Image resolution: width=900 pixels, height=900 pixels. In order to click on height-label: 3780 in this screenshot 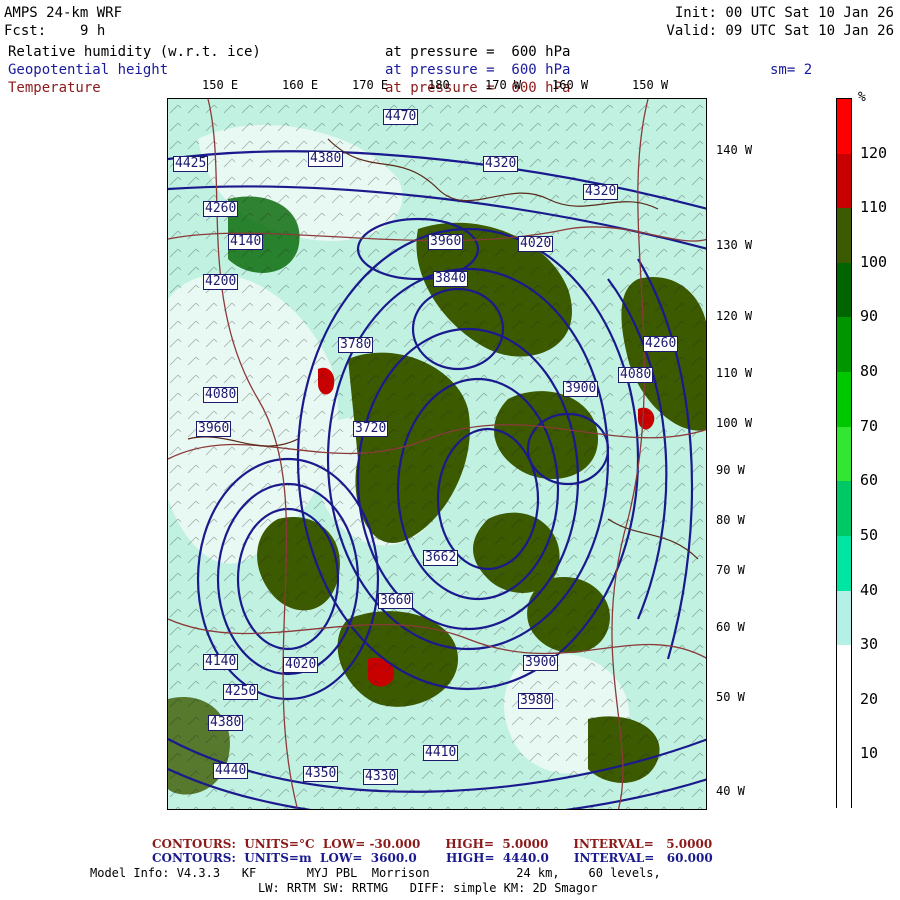, I will do `click(356, 345)`.